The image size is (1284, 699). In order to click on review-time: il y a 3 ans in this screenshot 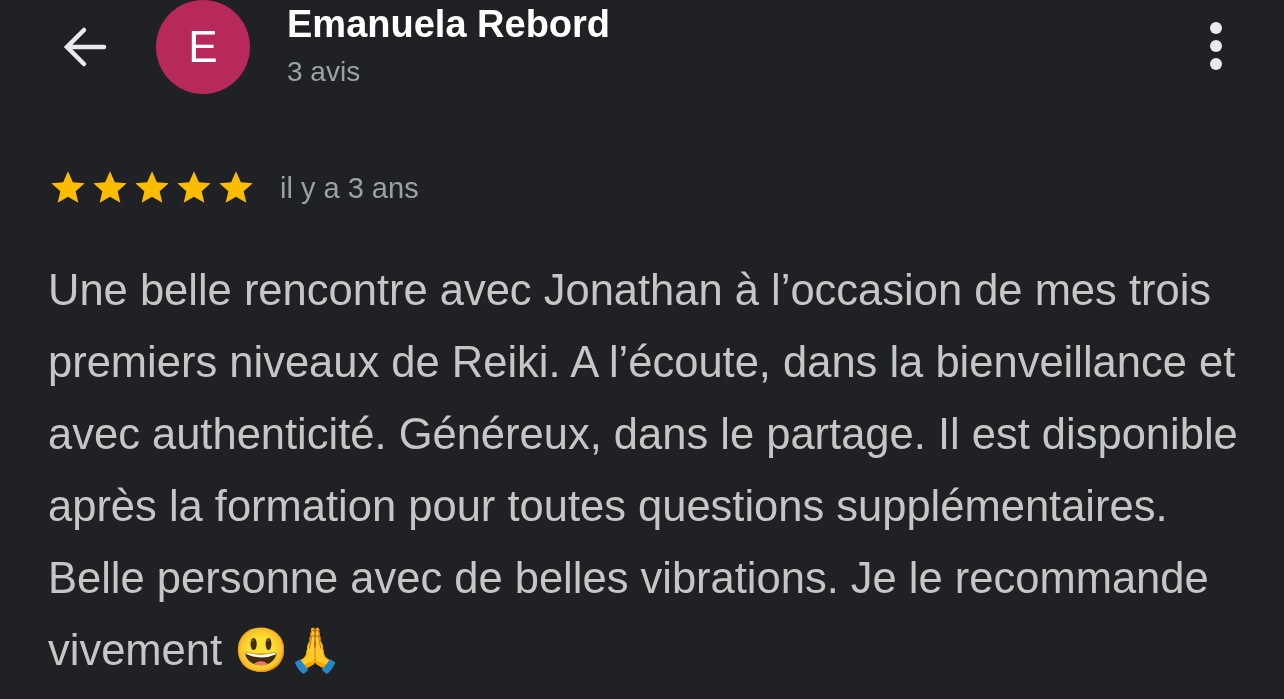, I will do `click(349, 188)`.